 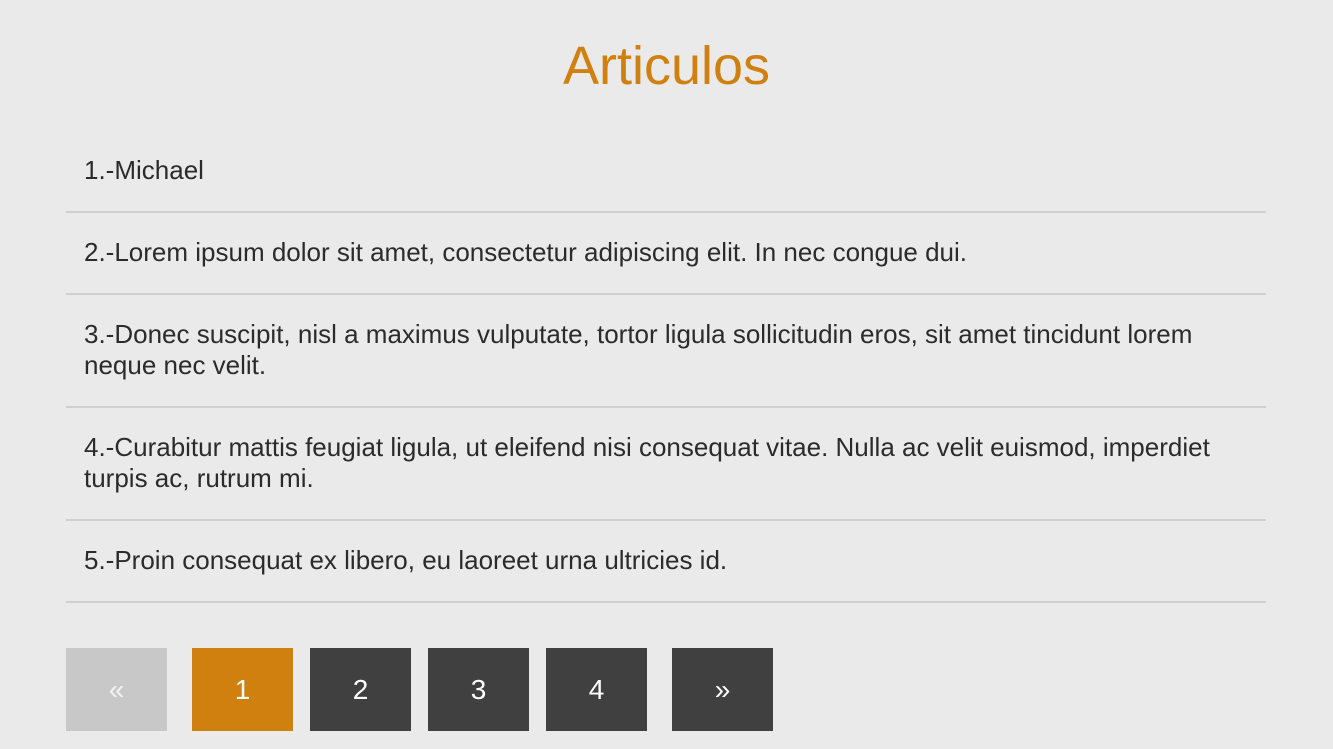 What do you see at coordinates (478, 689) in the screenshot?
I see `page-3-button: 3` at bounding box center [478, 689].